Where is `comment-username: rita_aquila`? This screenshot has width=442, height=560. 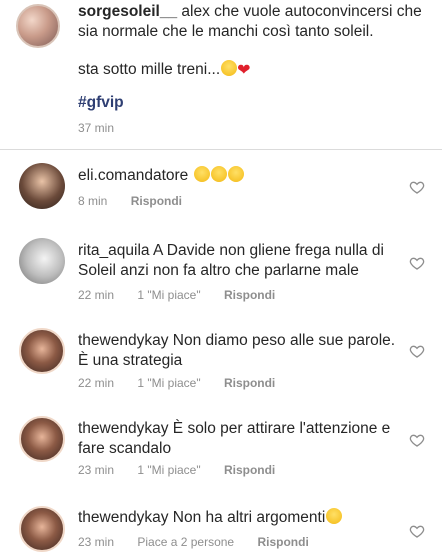 comment-username: rita_aquila is located at coordinates (114, 250).